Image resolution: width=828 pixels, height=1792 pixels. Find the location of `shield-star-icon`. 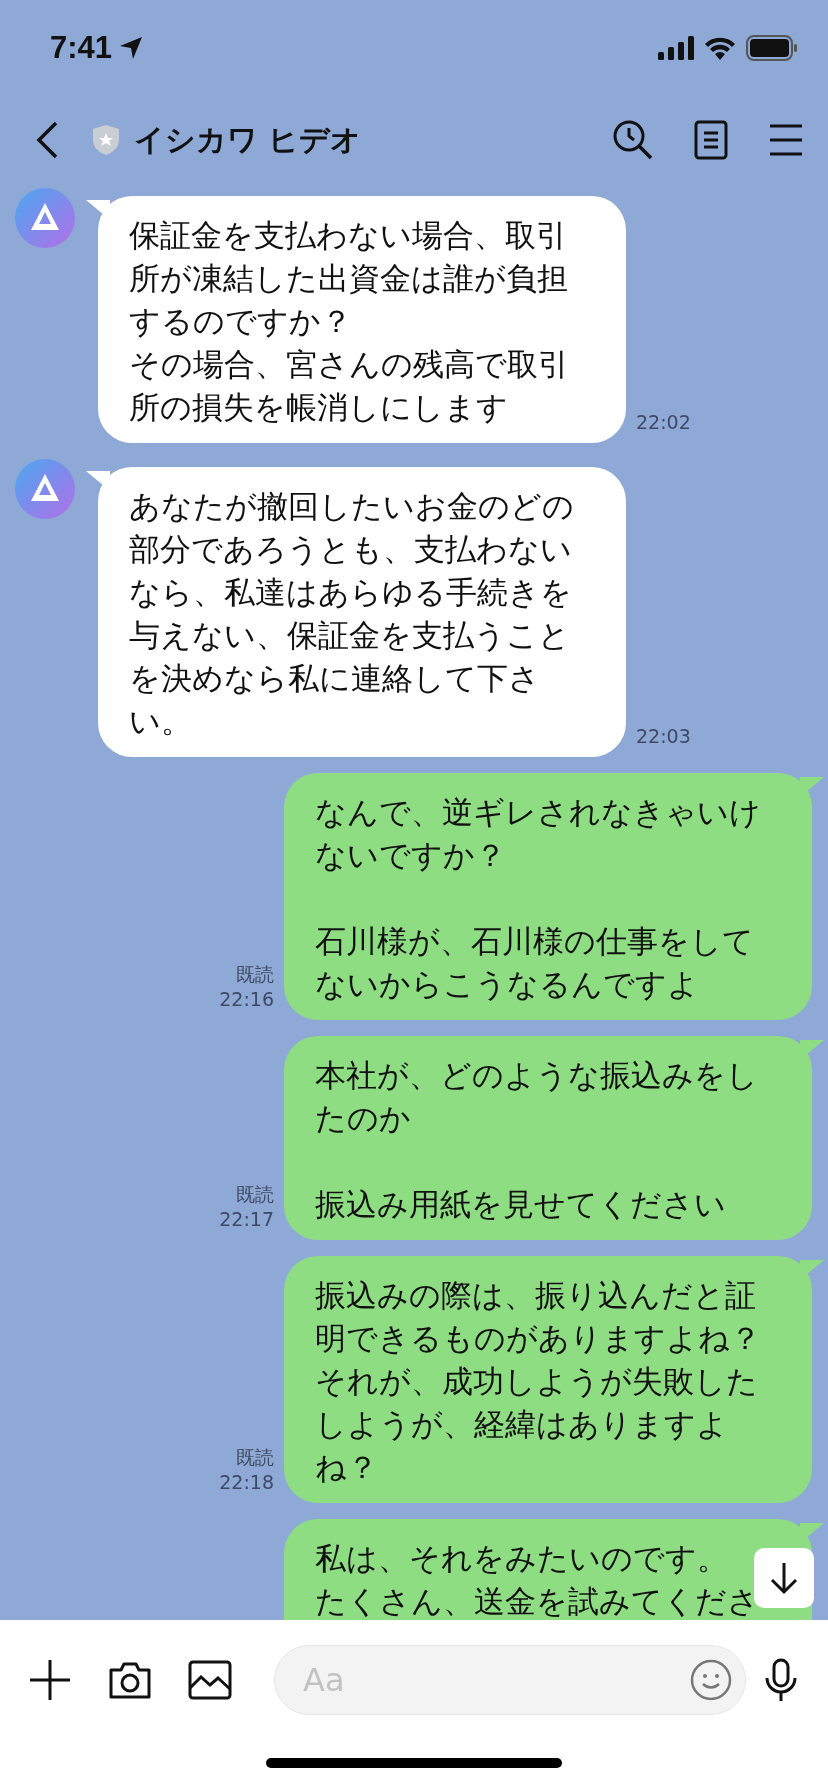

shield-star-icon is located at coordinates (106, 140).